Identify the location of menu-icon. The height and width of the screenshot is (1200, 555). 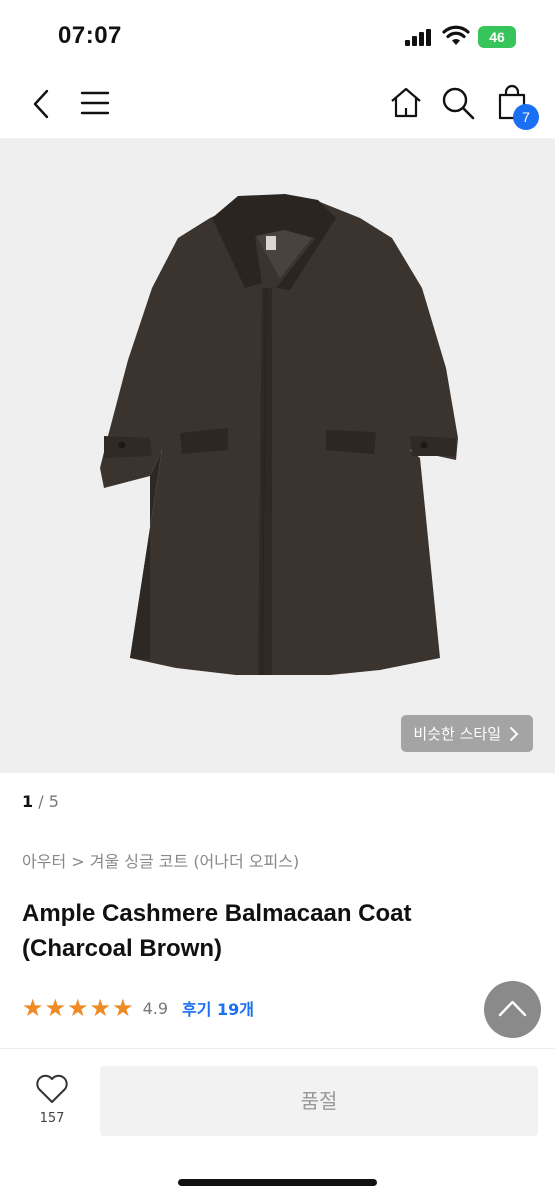
(95, 103).